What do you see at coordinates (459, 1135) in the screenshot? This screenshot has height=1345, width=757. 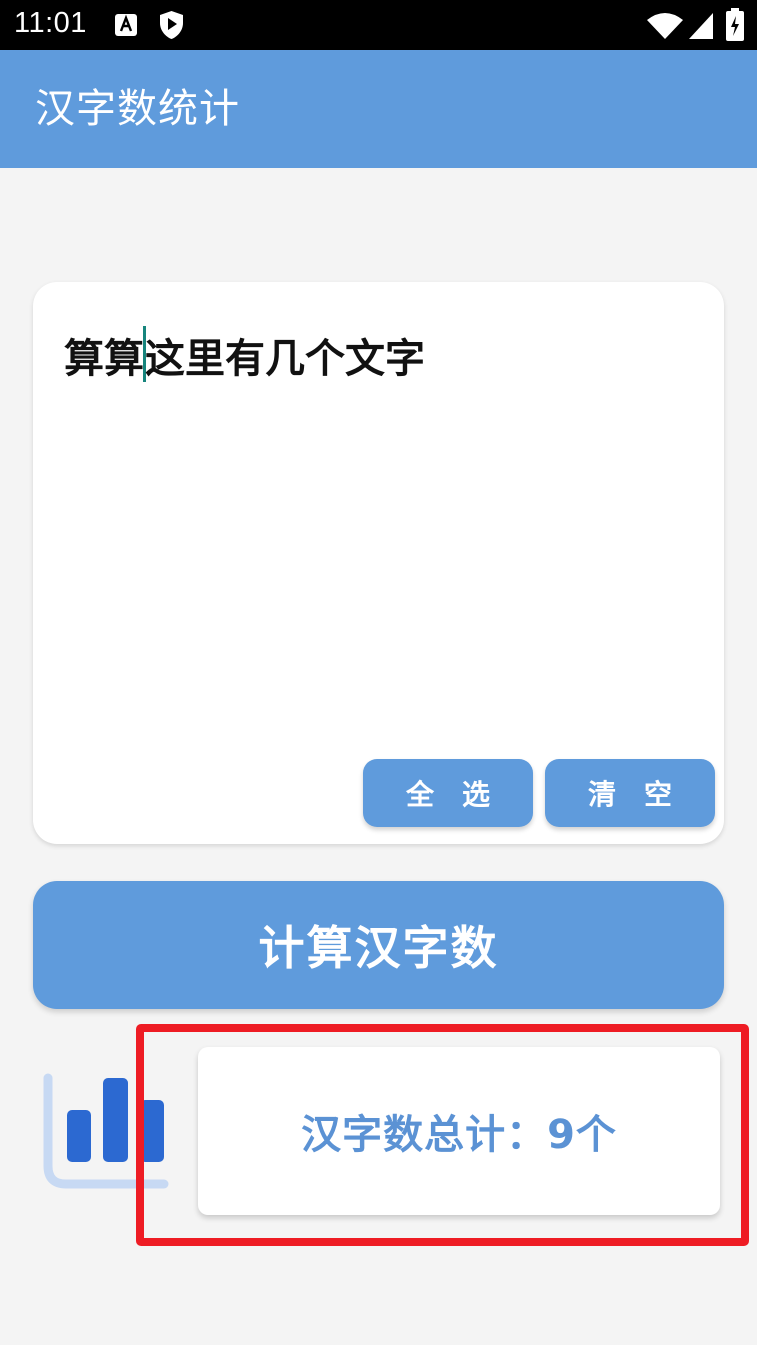 I see `result-text: 汉字数总计：9个` at bounding box center [459, 1135].